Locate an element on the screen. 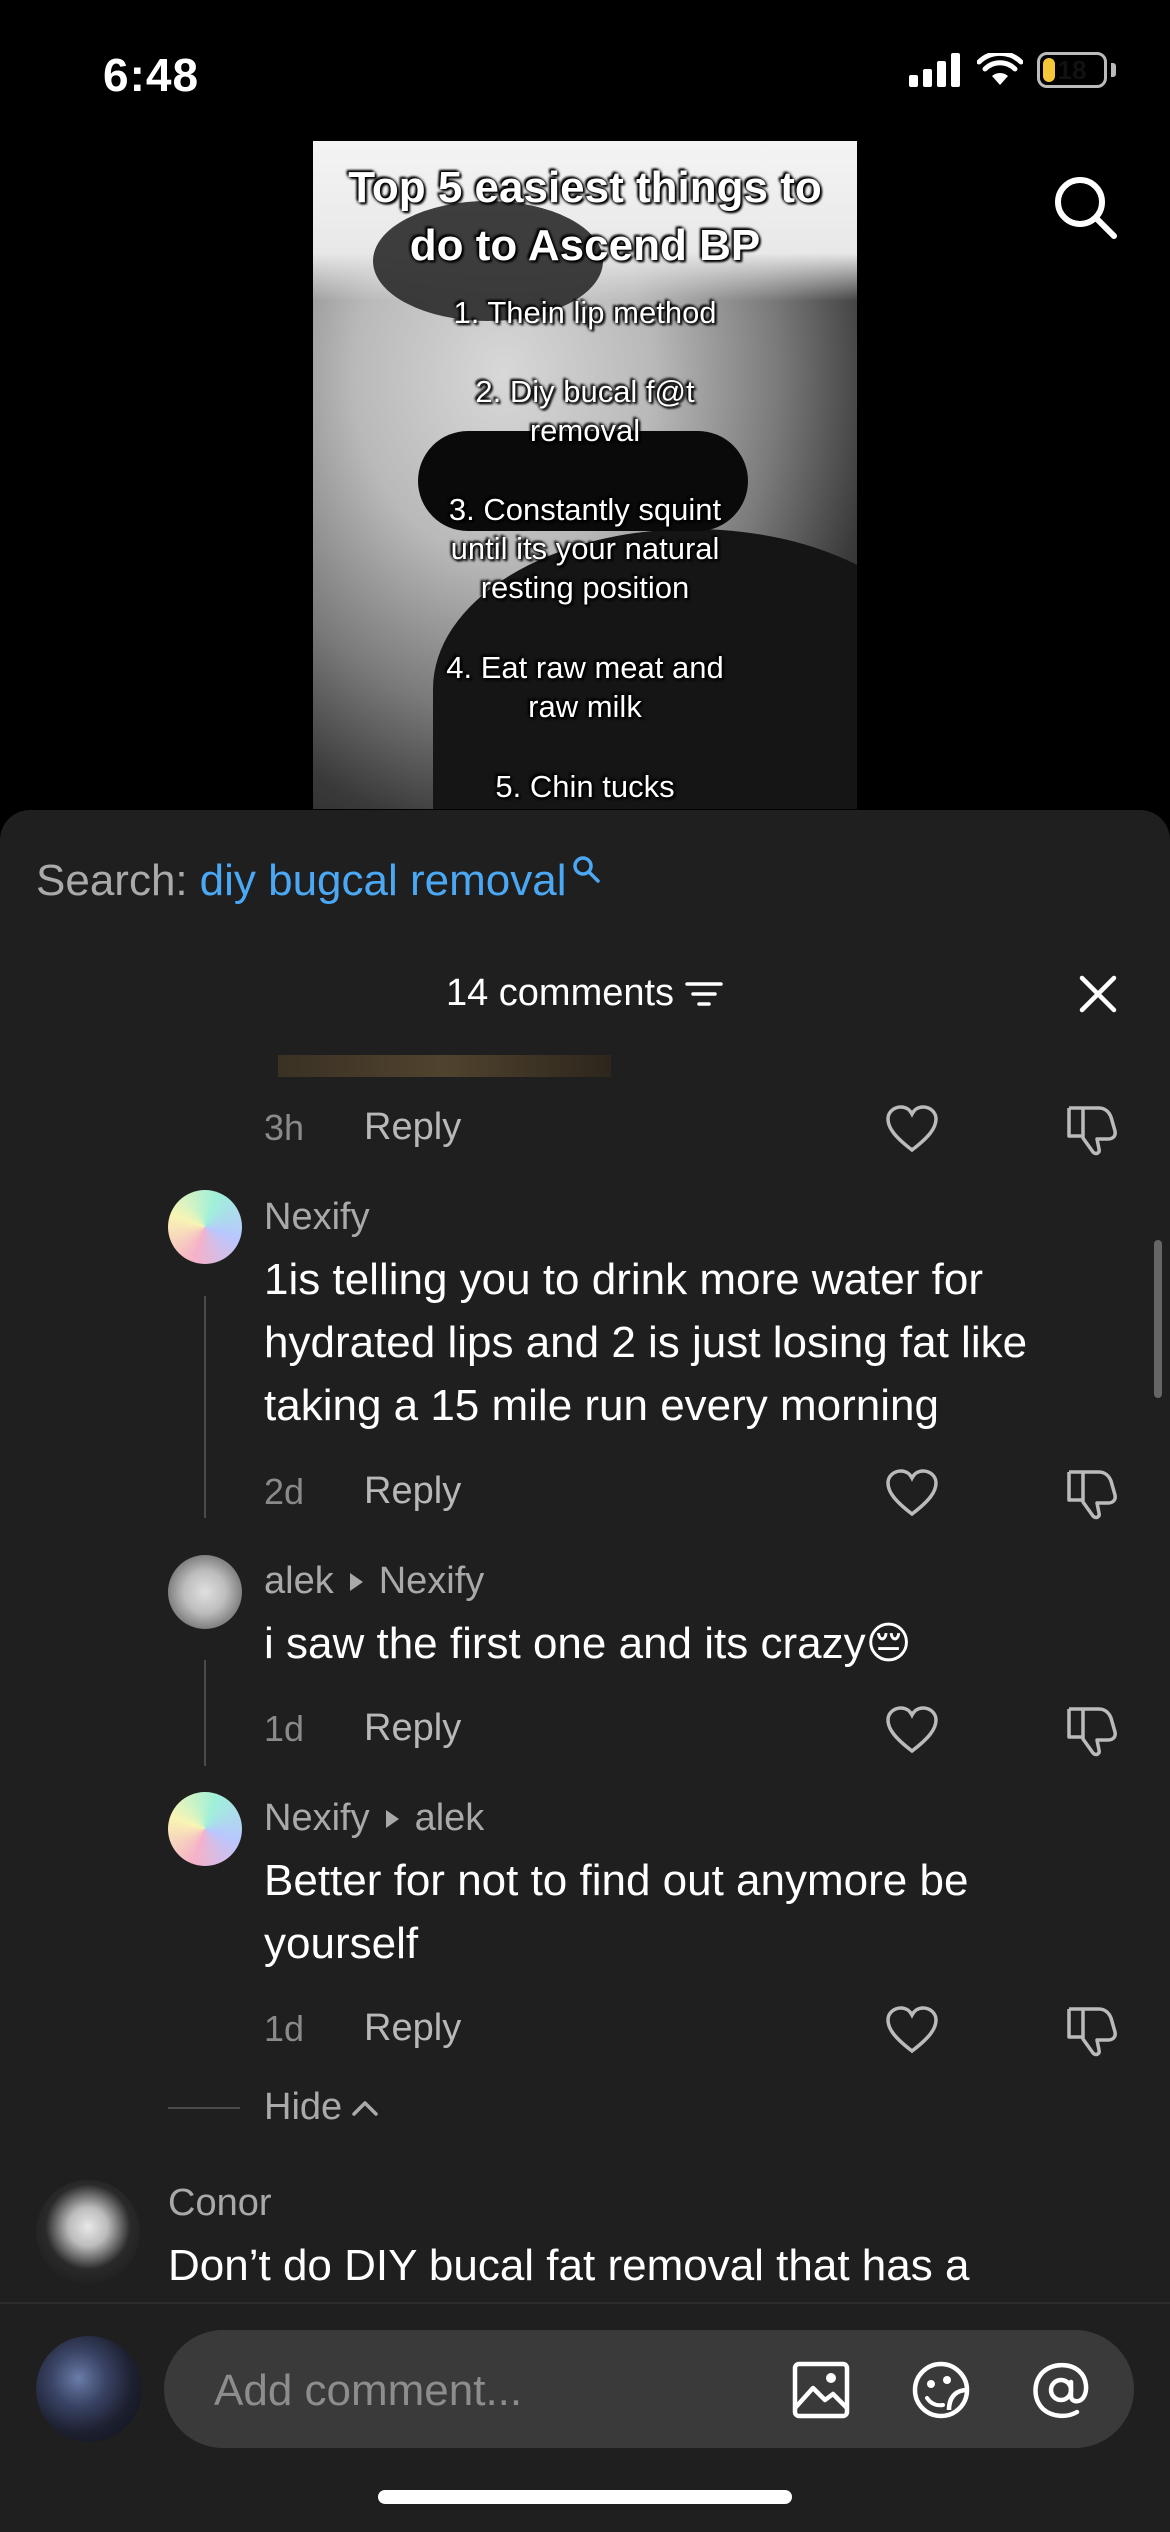  comment-username: alek Nexify is located at coordinates (374, 1581).